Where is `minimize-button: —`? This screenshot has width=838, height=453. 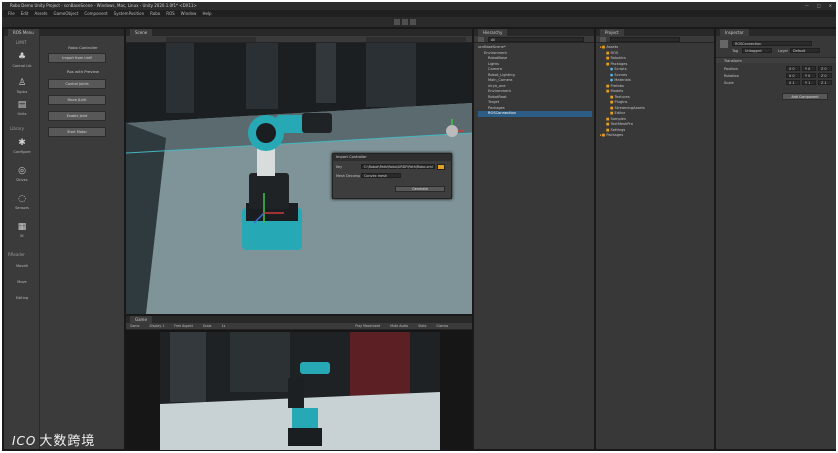 minimize-button: — is located at coordinates (807, 6).